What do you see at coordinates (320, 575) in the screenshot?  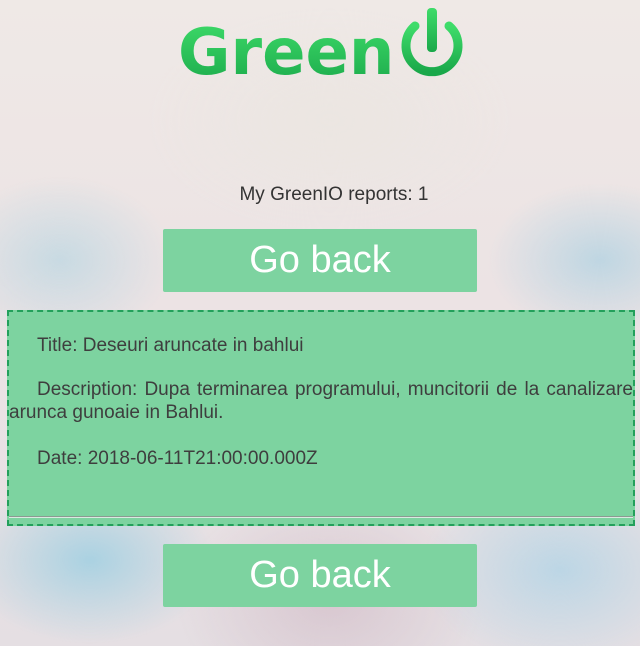 I see `go-back-button-bottom: Go back` at bounding box center [320, 575].